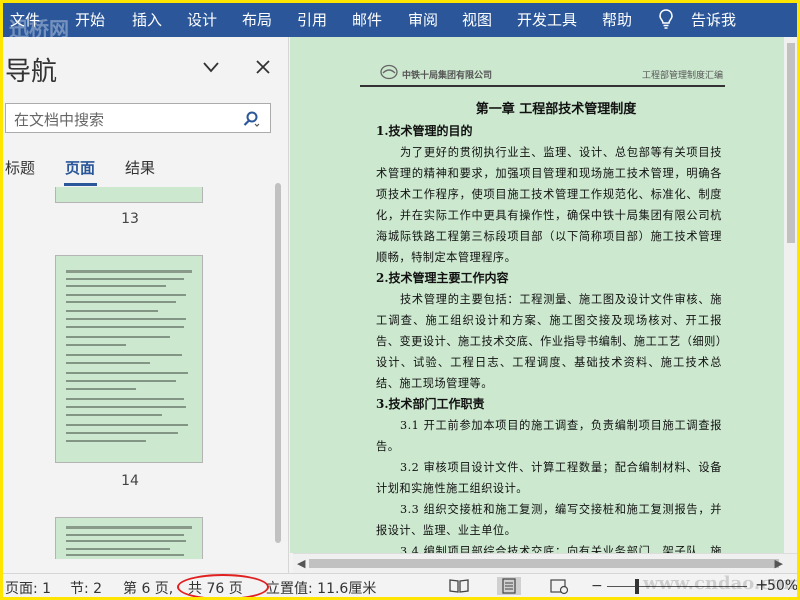 Image resolution: width=800 pixels, height=600 pixels. What do you see at coordinates (713, 19) in the screenshot?
I see `tell-me-search: 告诉我` at bounding box center [713, 19].